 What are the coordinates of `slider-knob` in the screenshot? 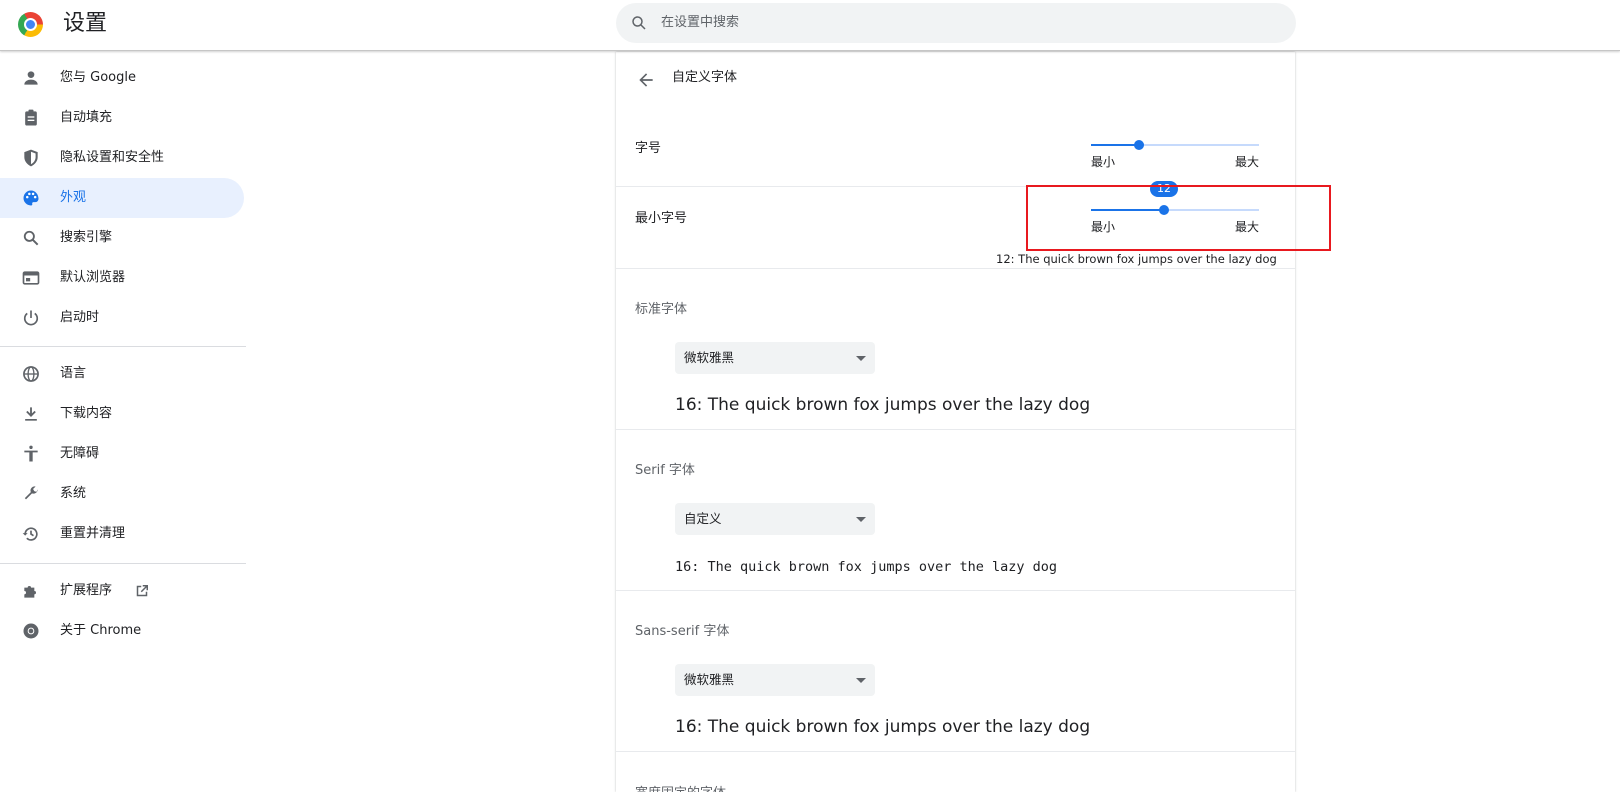 It's located at (1139, 145).